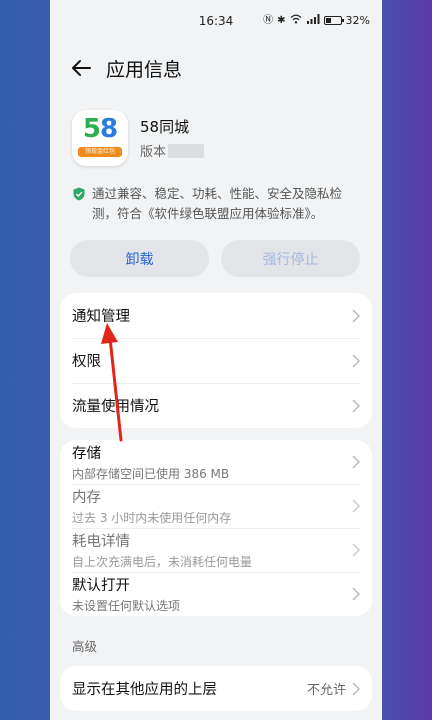 The height and width of the screenshot is (720, 432). What do you see at coordinates (216, 315) in the screenshot?
I see `notification-management-item: 通知管理` at bounding box center [216, 315].